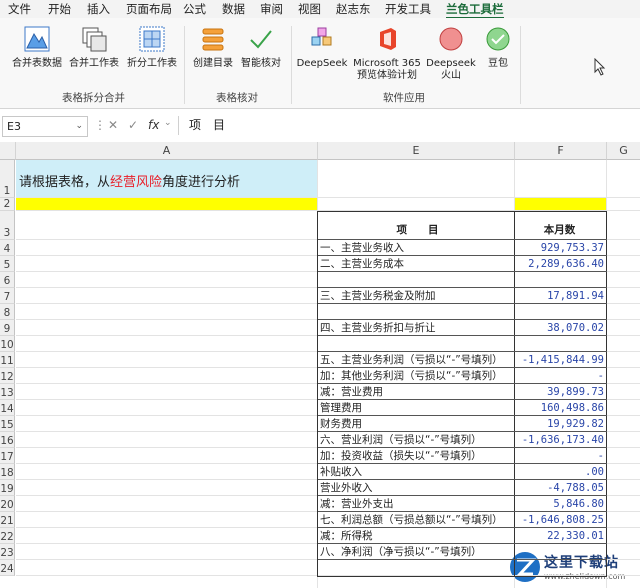 The width and height of the screenshot is (640, 588). I want to click on table-row-label: 六、营业利润（亏损以“-”号填列）, so click(416, 440).